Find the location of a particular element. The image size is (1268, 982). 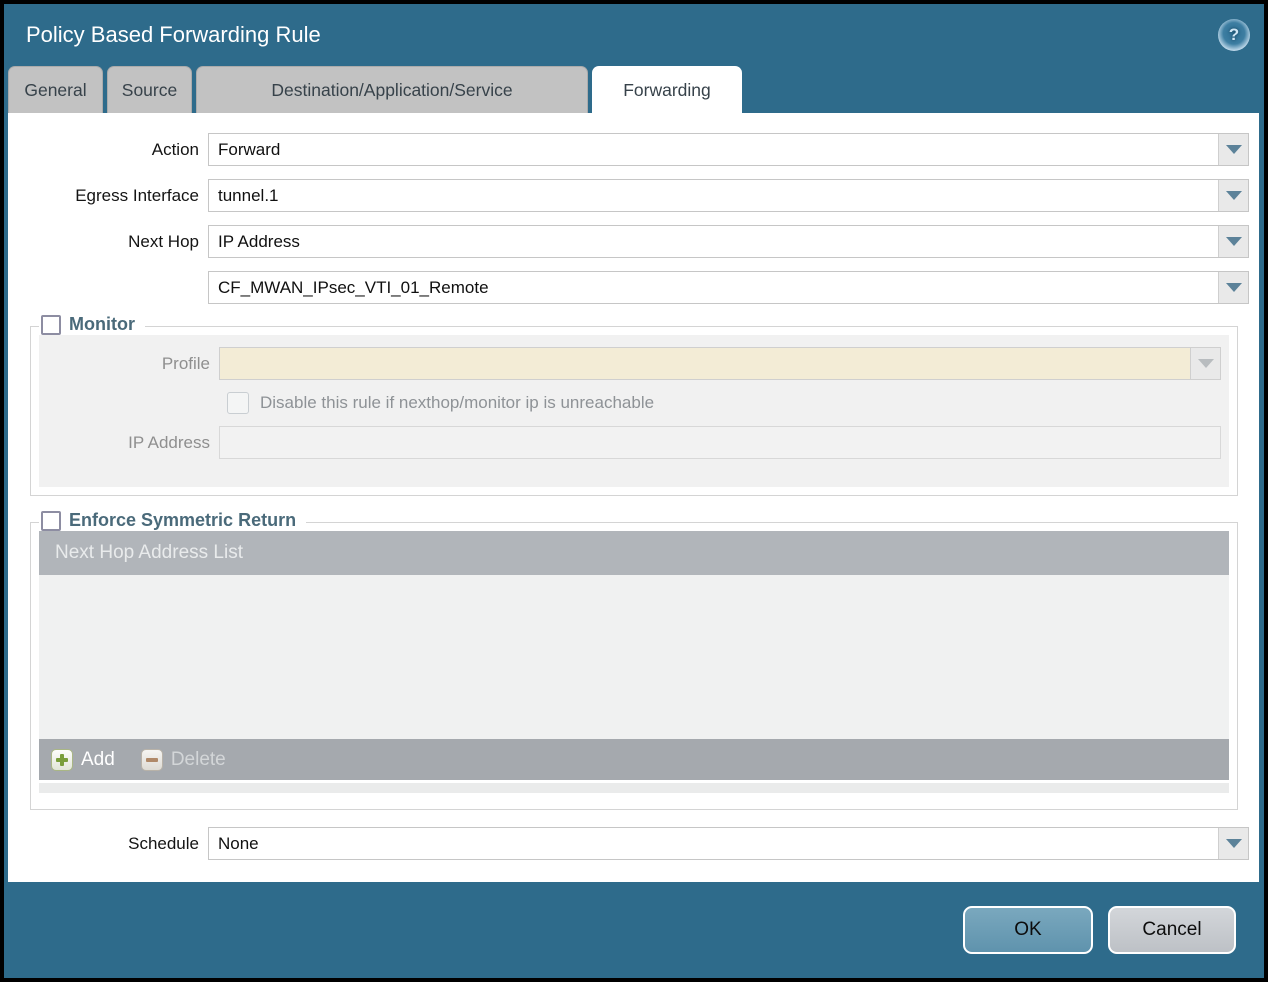

cancel-button: Cancel is located at coordinates (1172, 930).